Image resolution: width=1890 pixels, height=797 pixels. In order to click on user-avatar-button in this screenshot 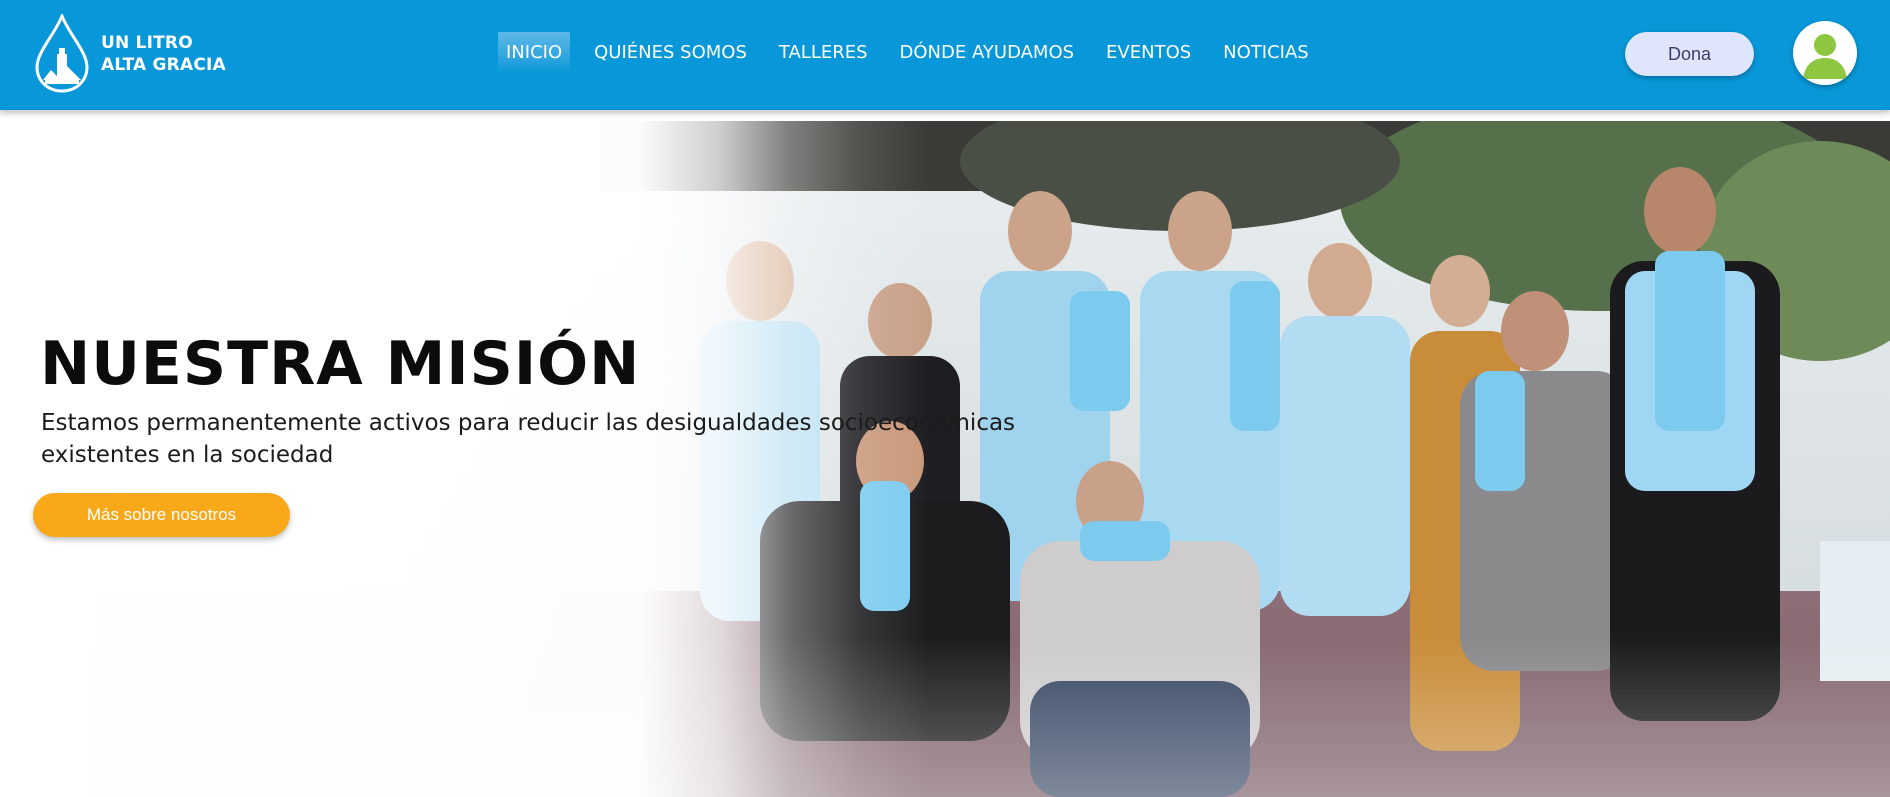, I will do `click(1825, 53)`.